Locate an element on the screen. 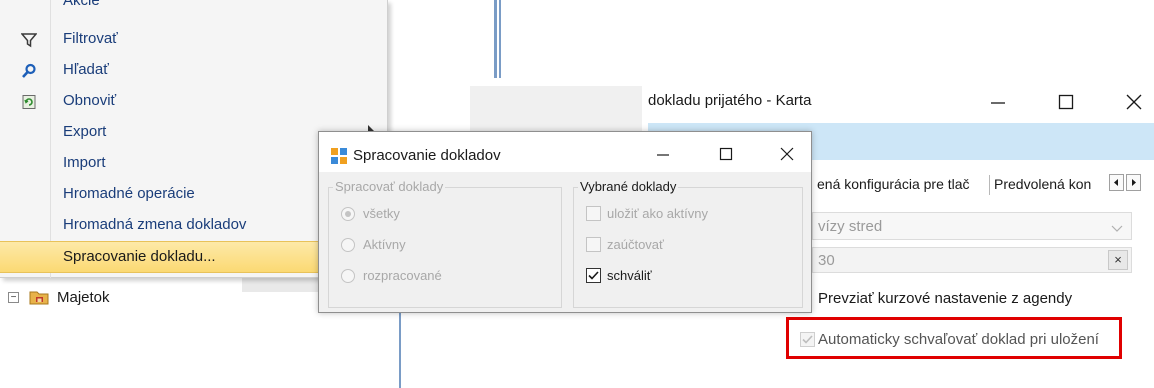 The height and width of the screenshot is (388, 1154). folder-icon is located at coordinates (39, 297).